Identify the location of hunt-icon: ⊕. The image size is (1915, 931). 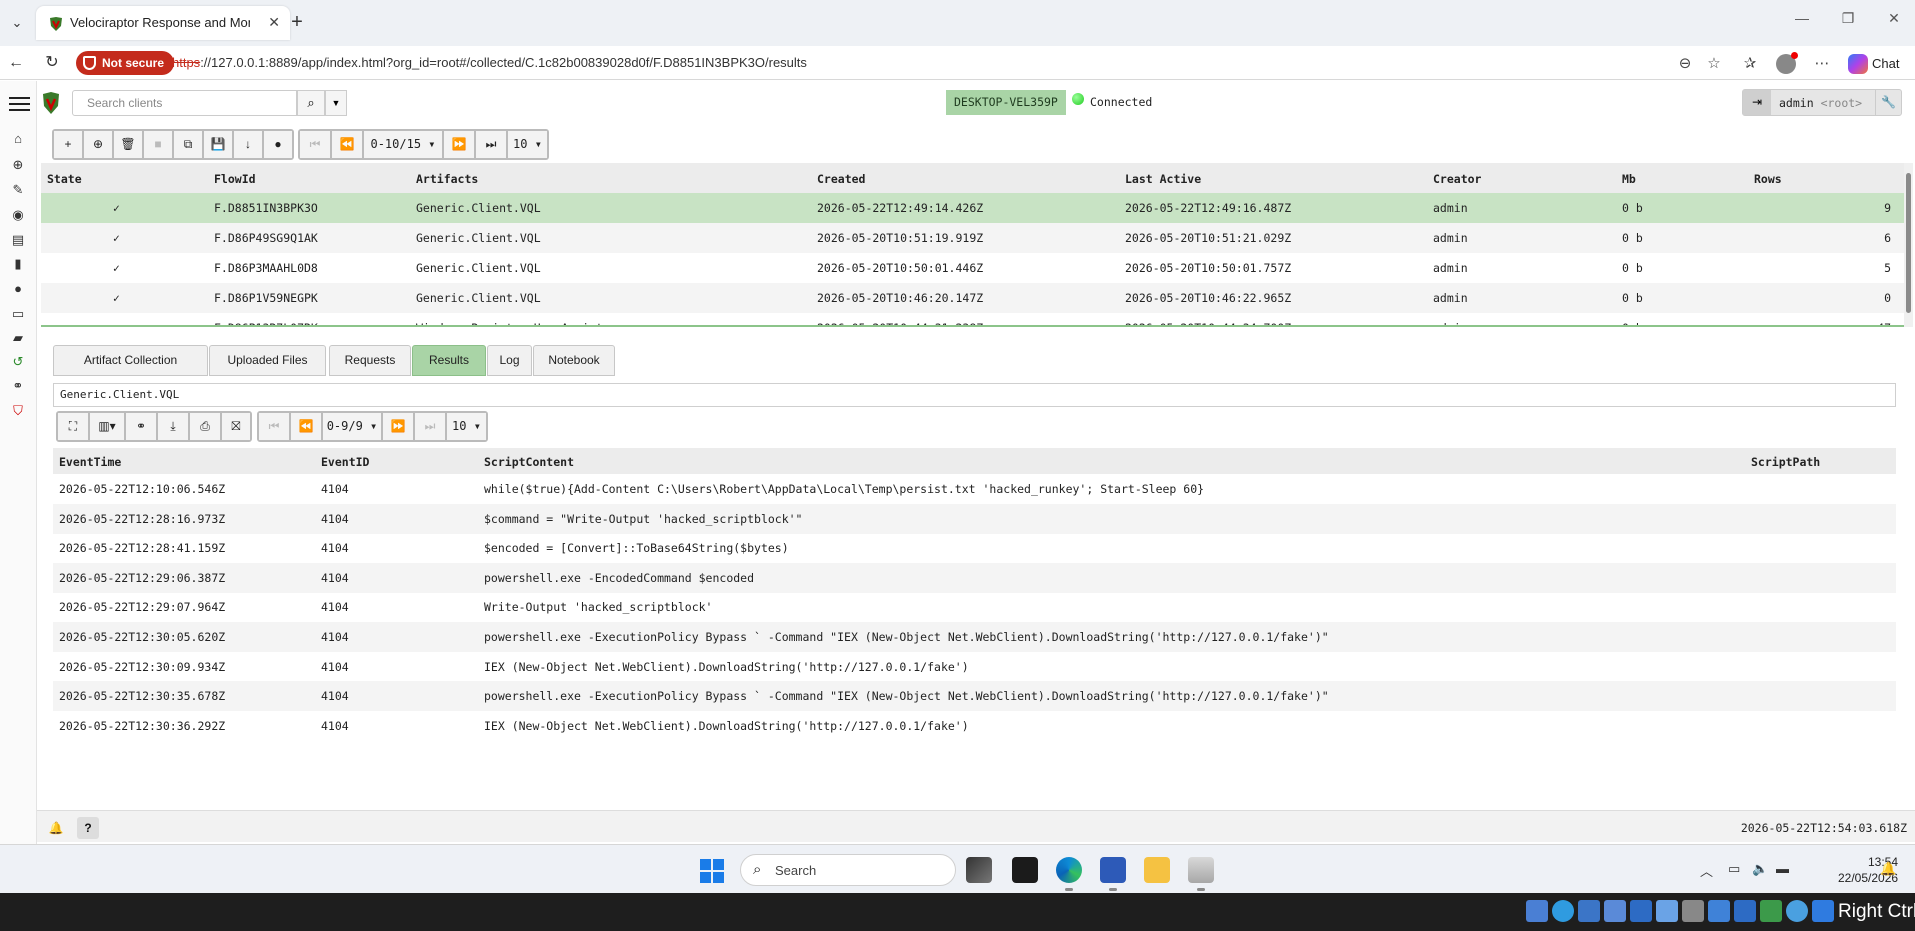
(98, 144).